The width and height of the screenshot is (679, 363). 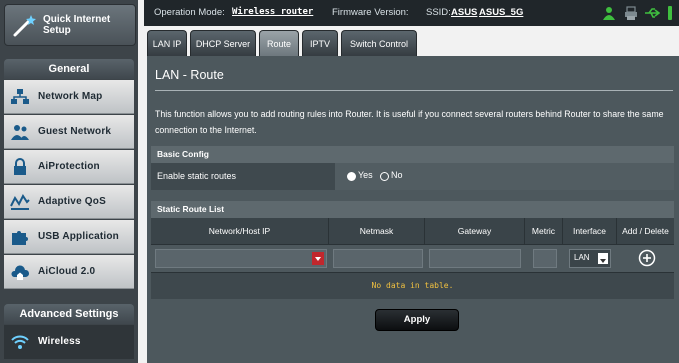 What do you see at coordinates (69, 69) in the screenshot?
I see `general-section-header: General` at bounding box center [69, 69].